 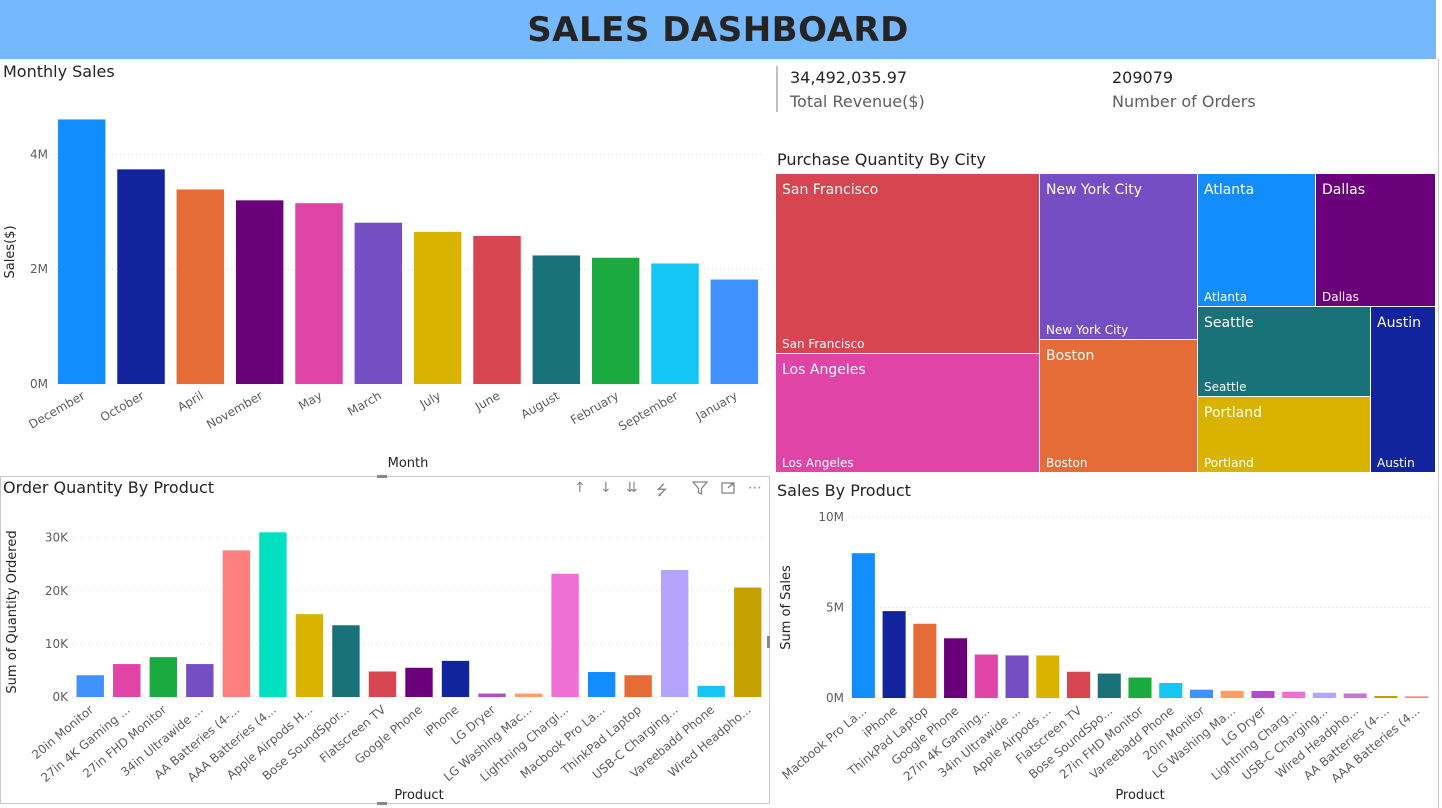 I want to click on y-axis-title: Sum of Quantity Ordered, so click(x=12, y=611).